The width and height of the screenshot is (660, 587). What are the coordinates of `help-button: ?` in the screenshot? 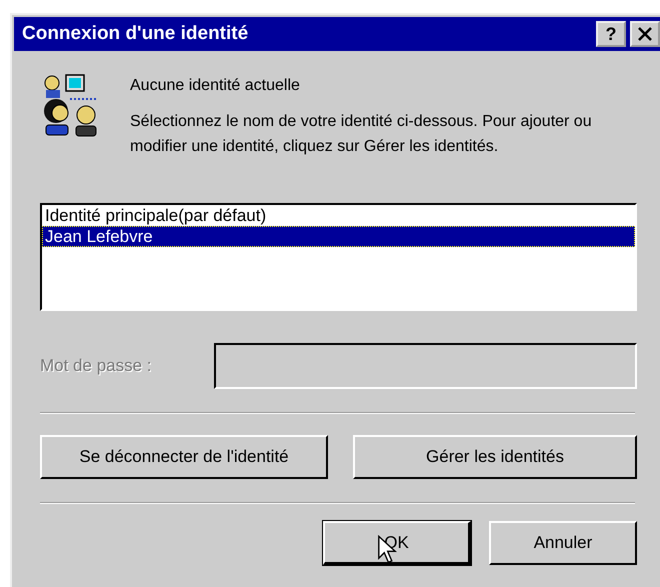 It's located at (611, 34).